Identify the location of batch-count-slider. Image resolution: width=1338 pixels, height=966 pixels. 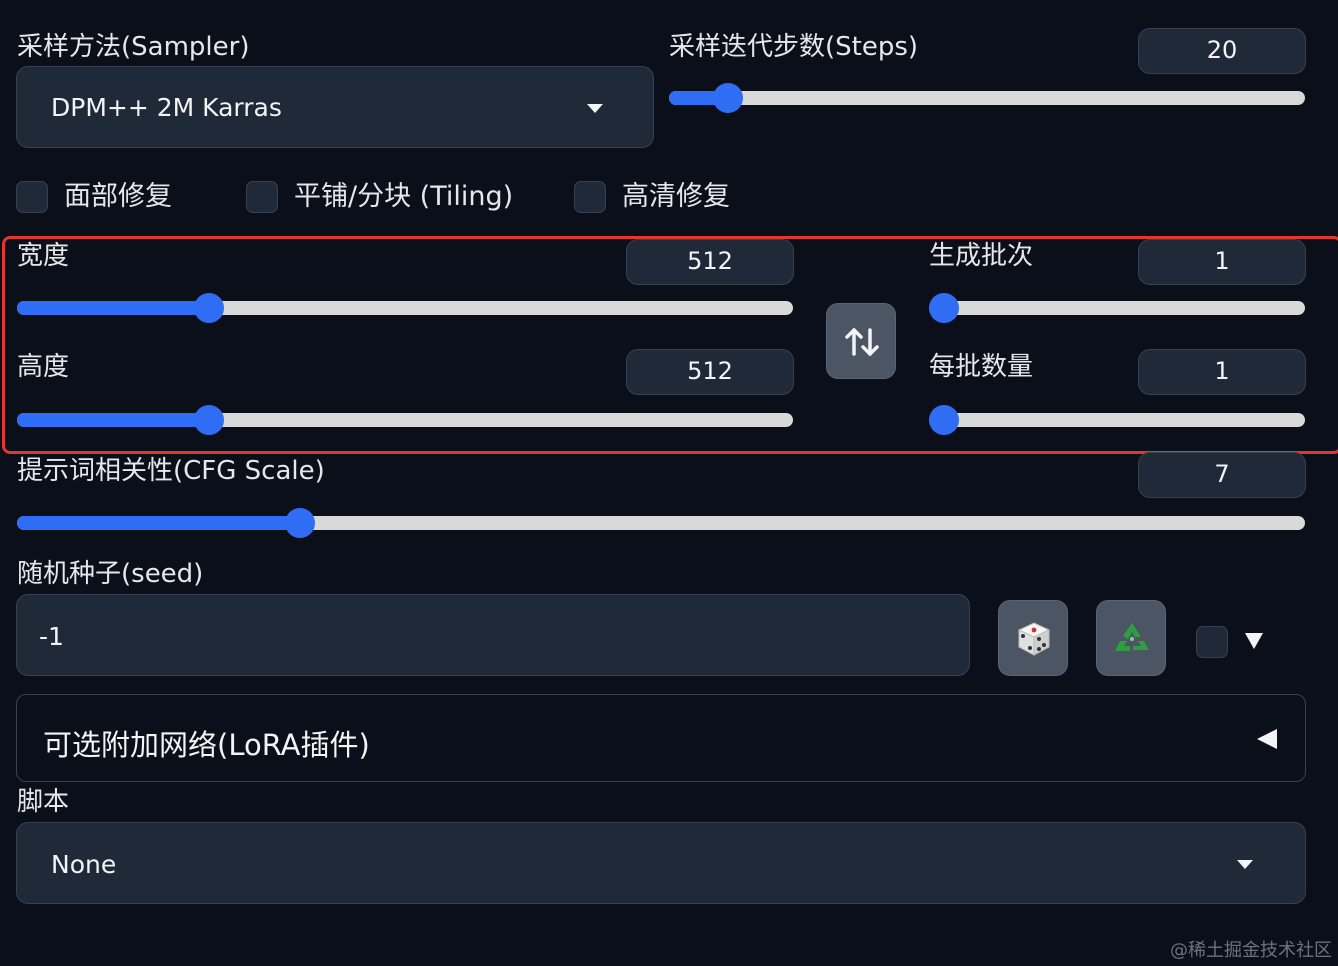
(1117, 308).